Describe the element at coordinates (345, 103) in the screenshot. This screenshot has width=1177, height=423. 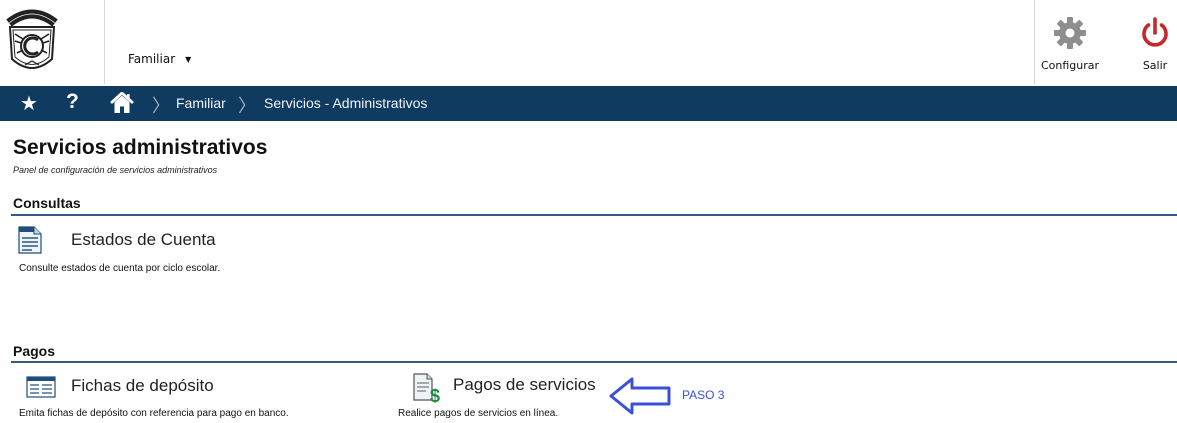
I see `breadcrumb-servicios: Servicios - Administrativos` at that location.